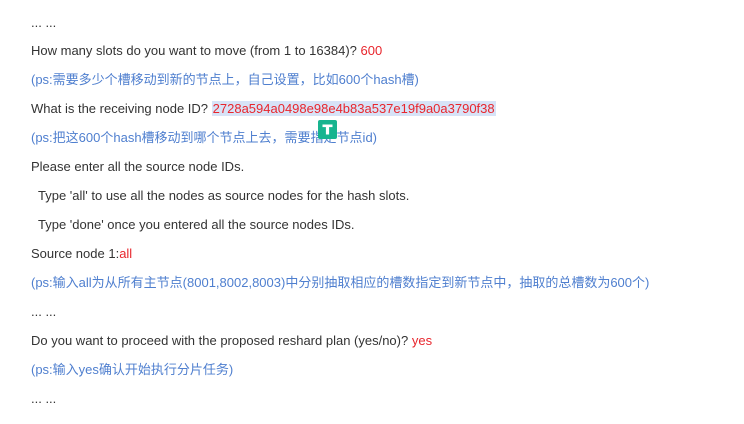 The width and height of the screenshot is (744, 424). I want to click on source-node-value: all, so click(126, 253).